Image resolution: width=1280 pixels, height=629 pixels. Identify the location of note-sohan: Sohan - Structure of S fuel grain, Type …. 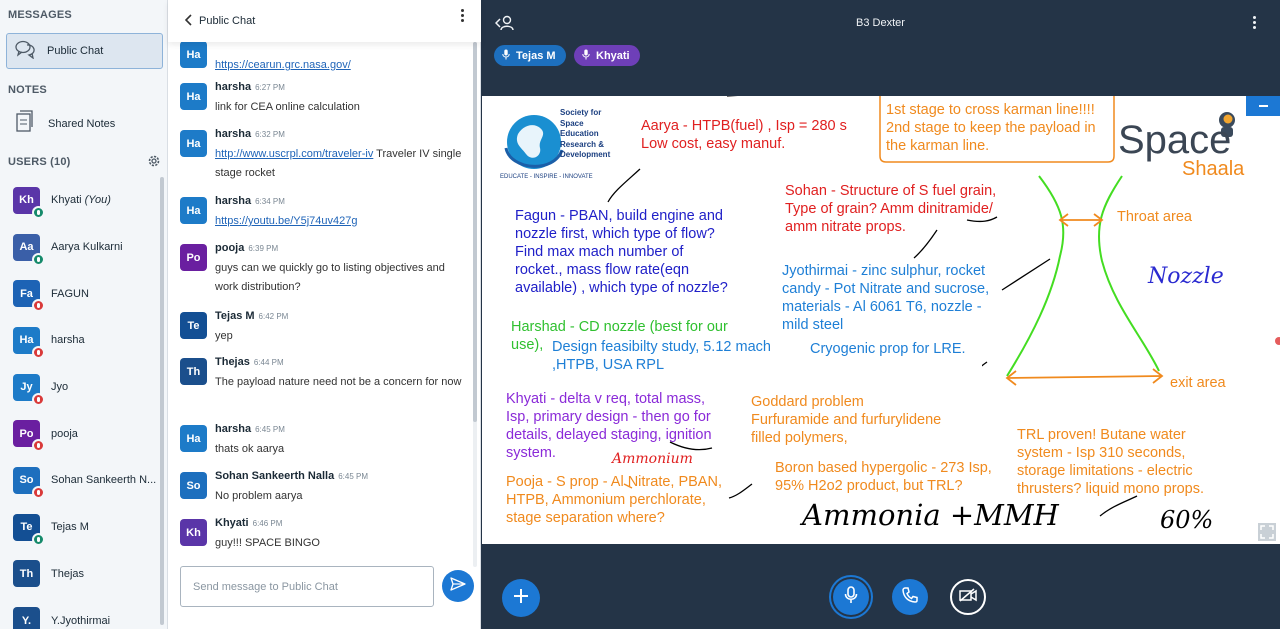
(891, 209).